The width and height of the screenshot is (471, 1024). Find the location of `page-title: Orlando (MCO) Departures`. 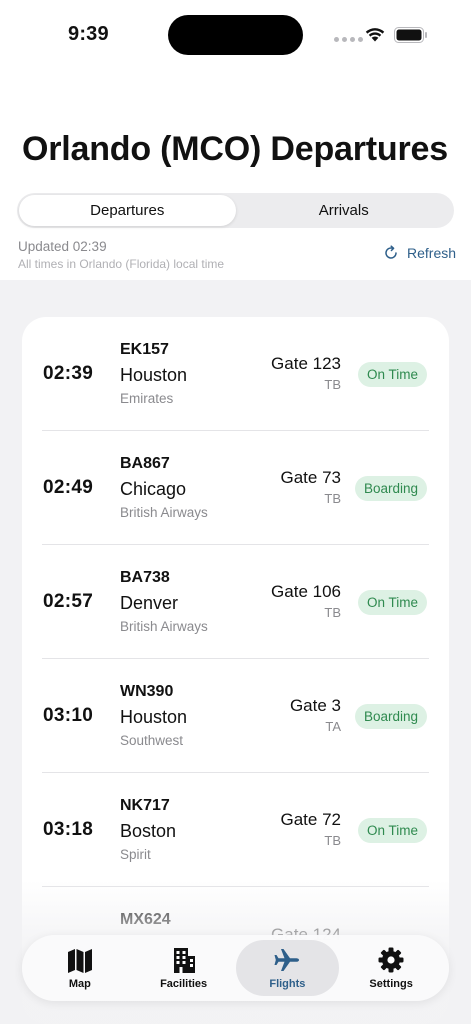

page-title: Orlando (MCO) Departures is located at coordinates (235, 149).